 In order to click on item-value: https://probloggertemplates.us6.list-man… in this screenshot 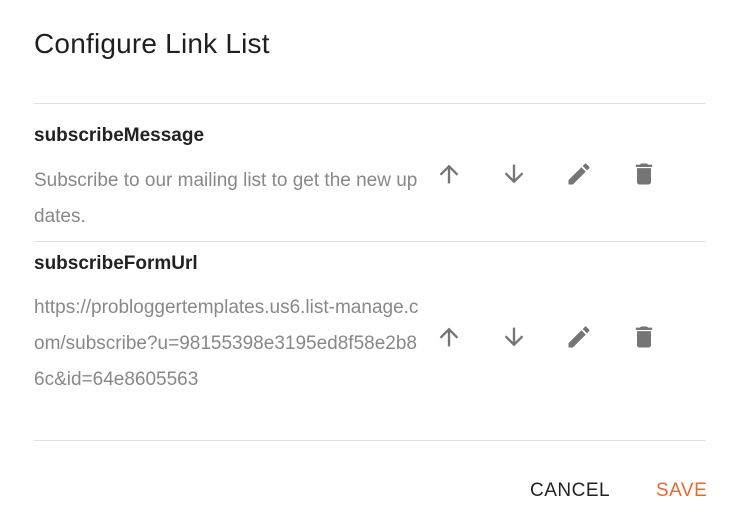, I will do `click(226, 343)`.